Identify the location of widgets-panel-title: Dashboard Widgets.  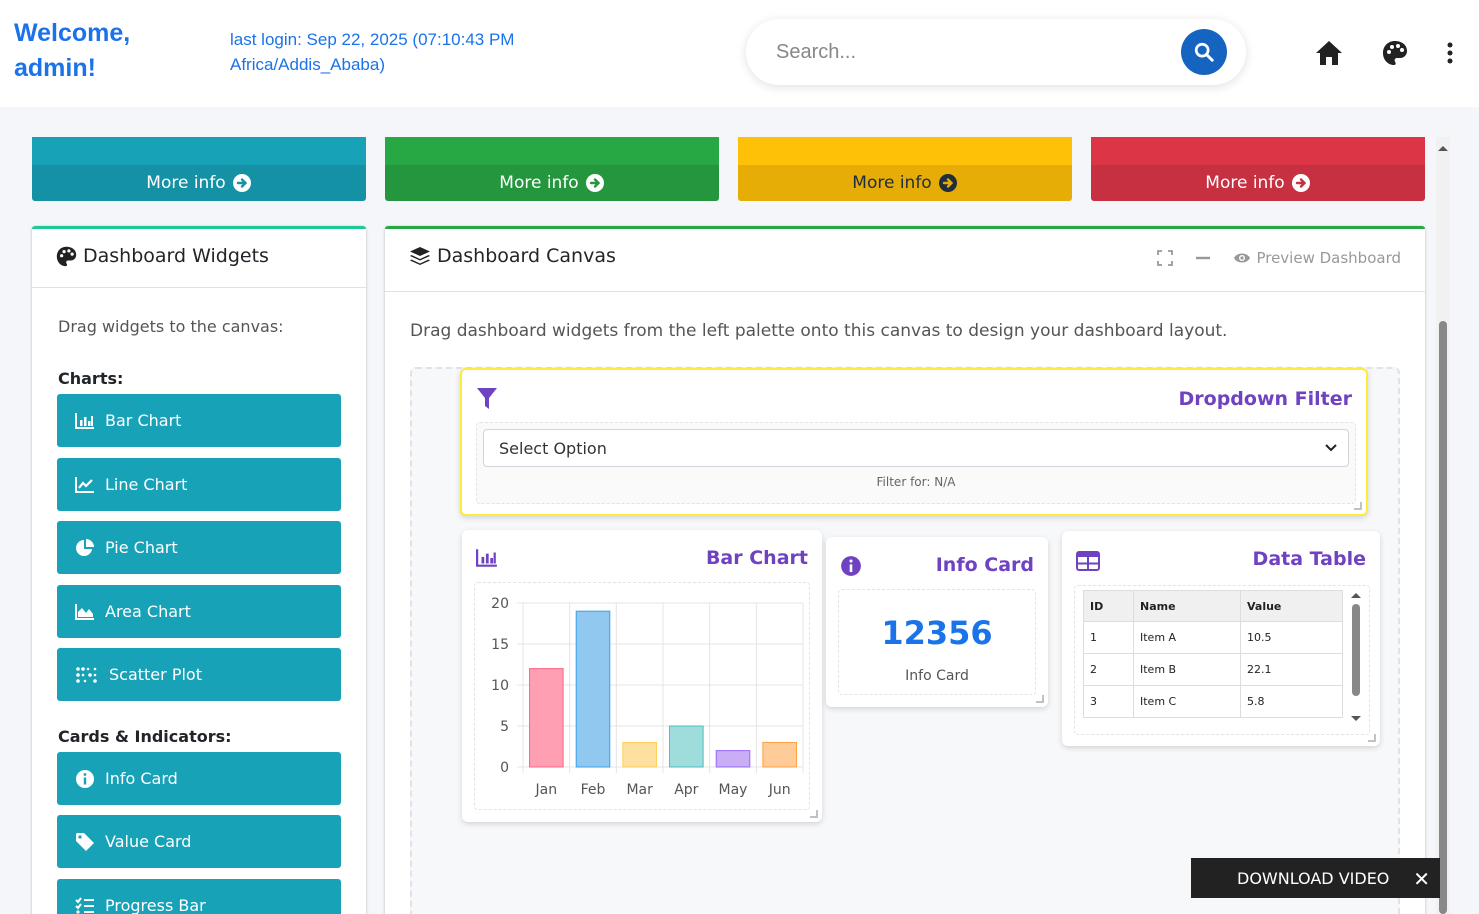
(162, 256).